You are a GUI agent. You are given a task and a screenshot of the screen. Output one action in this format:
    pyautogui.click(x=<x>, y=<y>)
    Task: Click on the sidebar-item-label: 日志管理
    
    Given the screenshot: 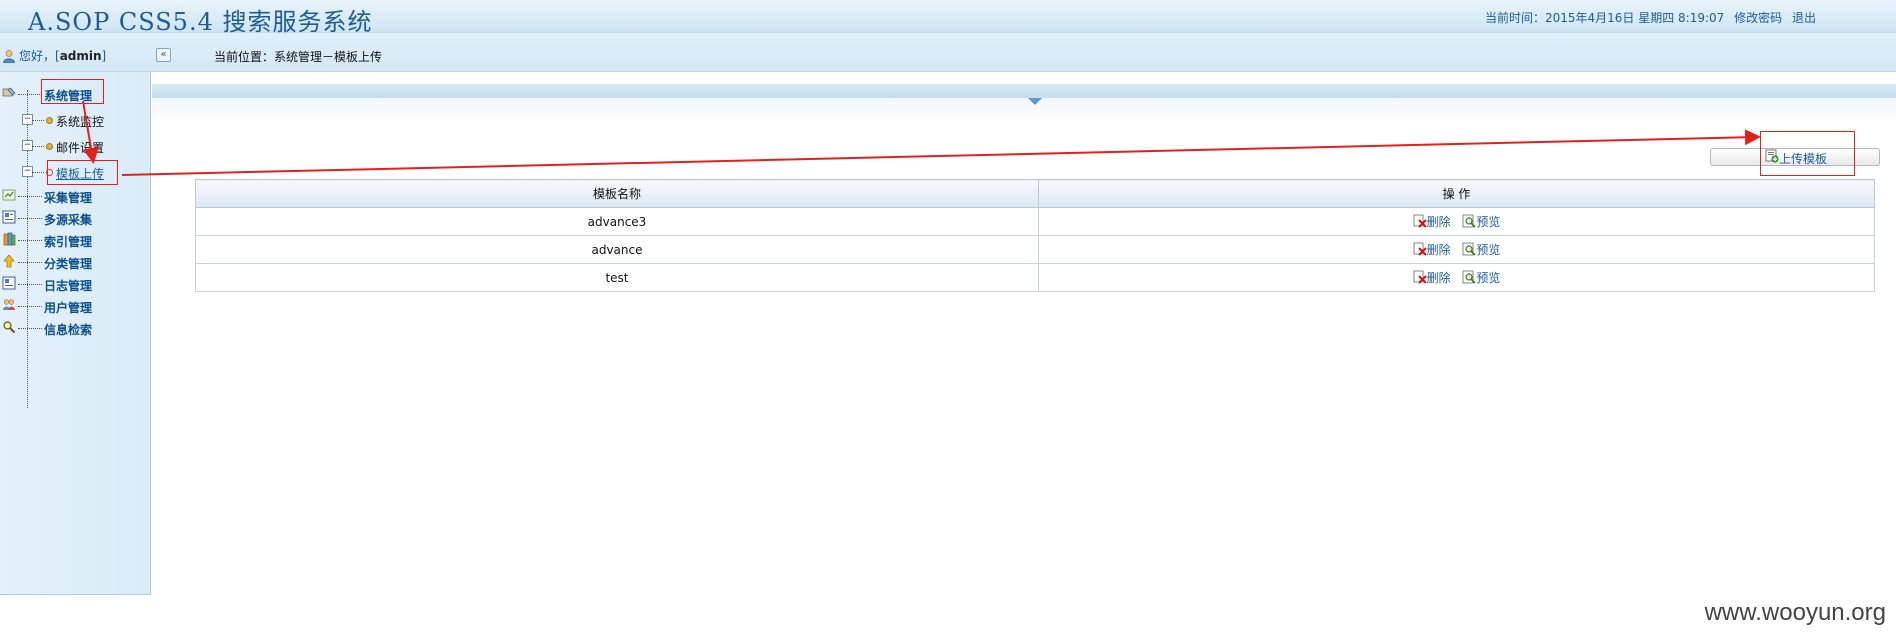 What is the action you would take?
    pyautogui.click(x=68, y=286)
    